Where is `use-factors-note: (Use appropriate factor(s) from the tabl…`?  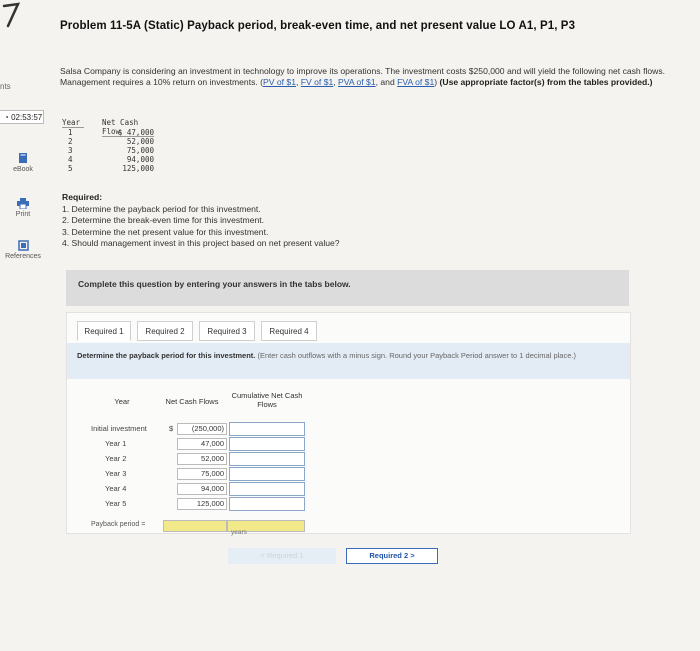
use-factors-note: (Use appropriate factor(s) from the tabl… is located at coordinates (546, 82).